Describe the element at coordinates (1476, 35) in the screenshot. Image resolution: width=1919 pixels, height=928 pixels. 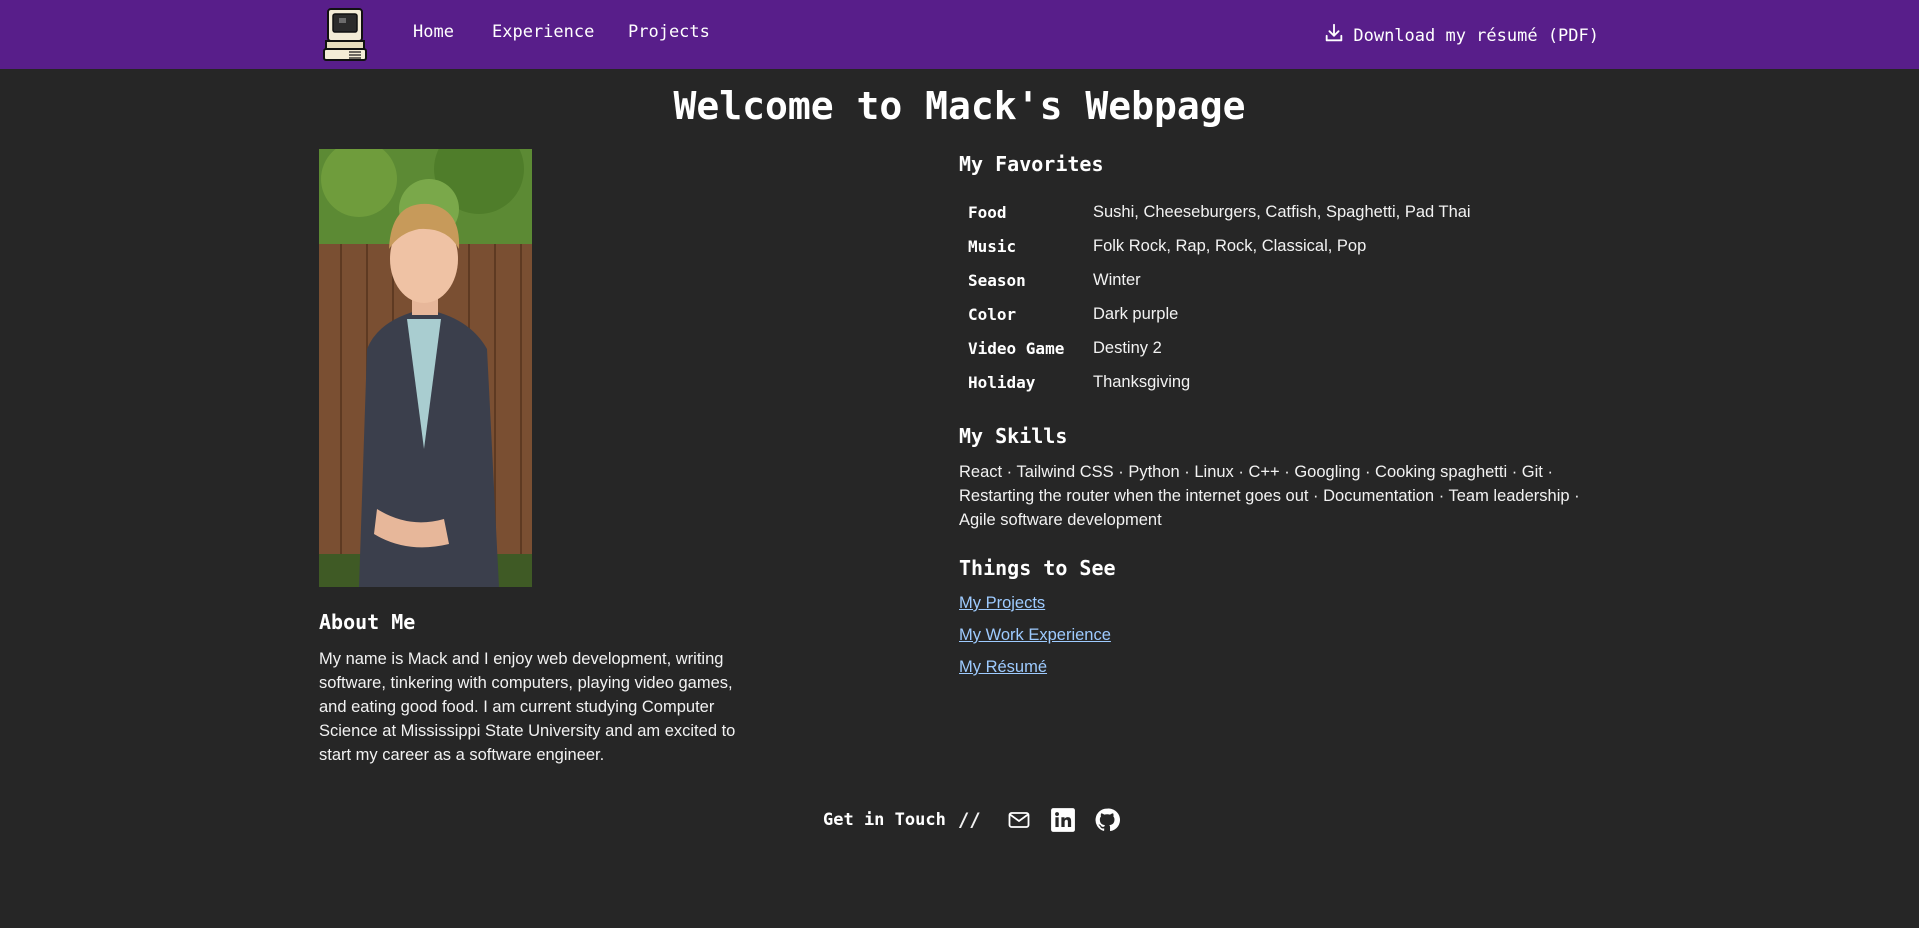
I see `download-resume-label: Download my résumé (PDF)` at that location.